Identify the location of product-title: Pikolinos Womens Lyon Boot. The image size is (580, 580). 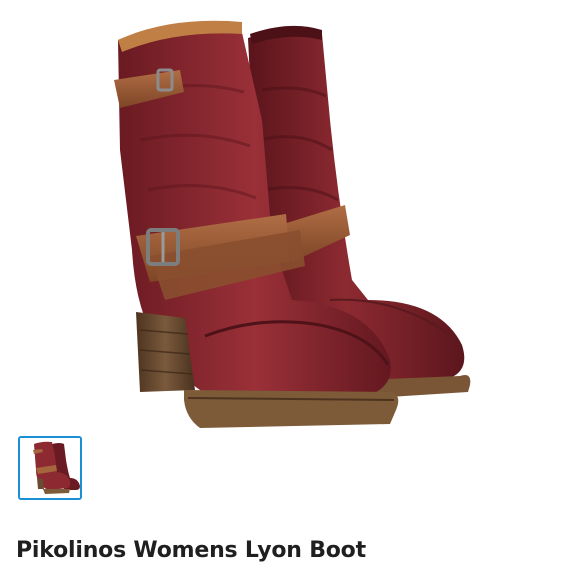
(191, 550).